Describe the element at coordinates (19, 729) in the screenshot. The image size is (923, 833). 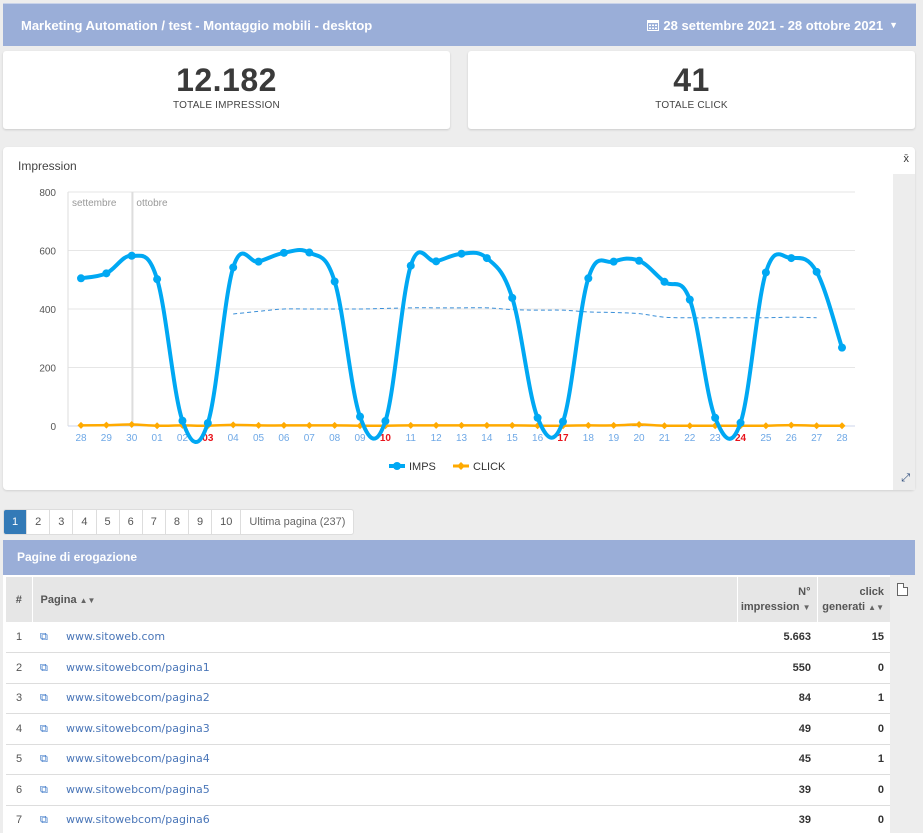
I see `row-number: 4` at that location.